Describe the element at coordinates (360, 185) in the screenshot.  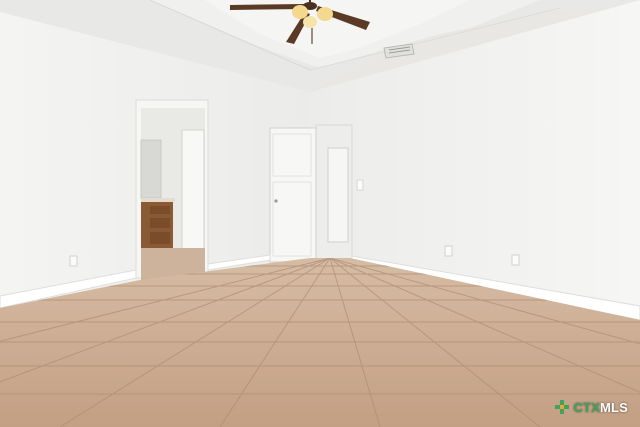
I see `light-switch` at that location.